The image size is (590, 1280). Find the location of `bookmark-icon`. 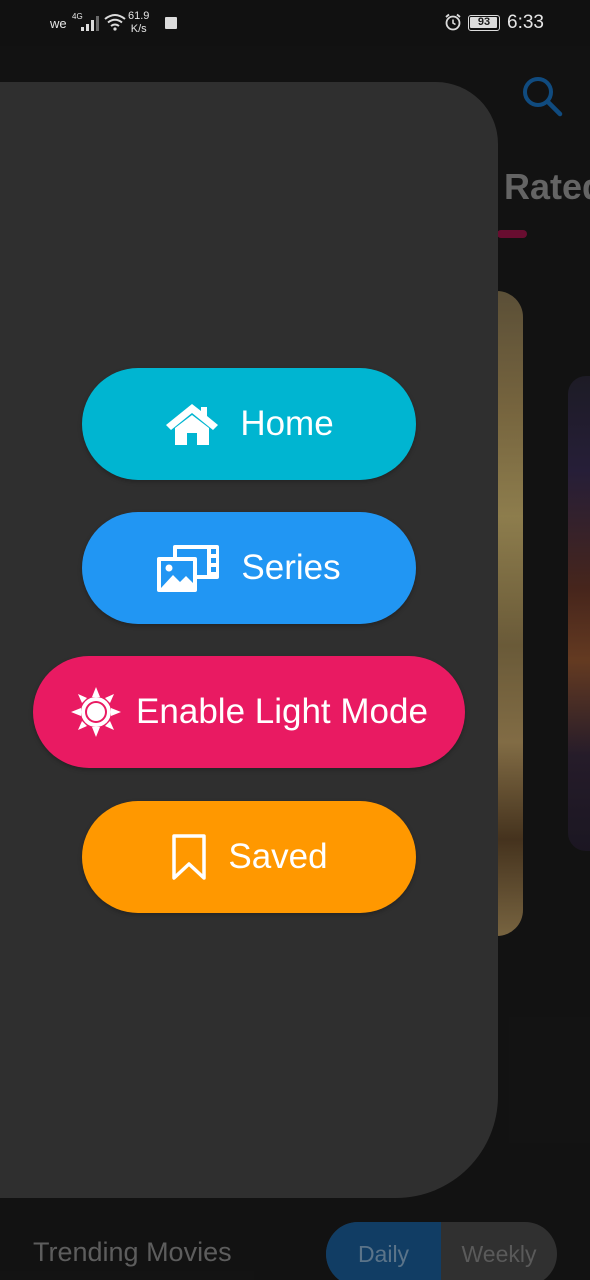

bookmark-icon is located at coordinates (189, 857).